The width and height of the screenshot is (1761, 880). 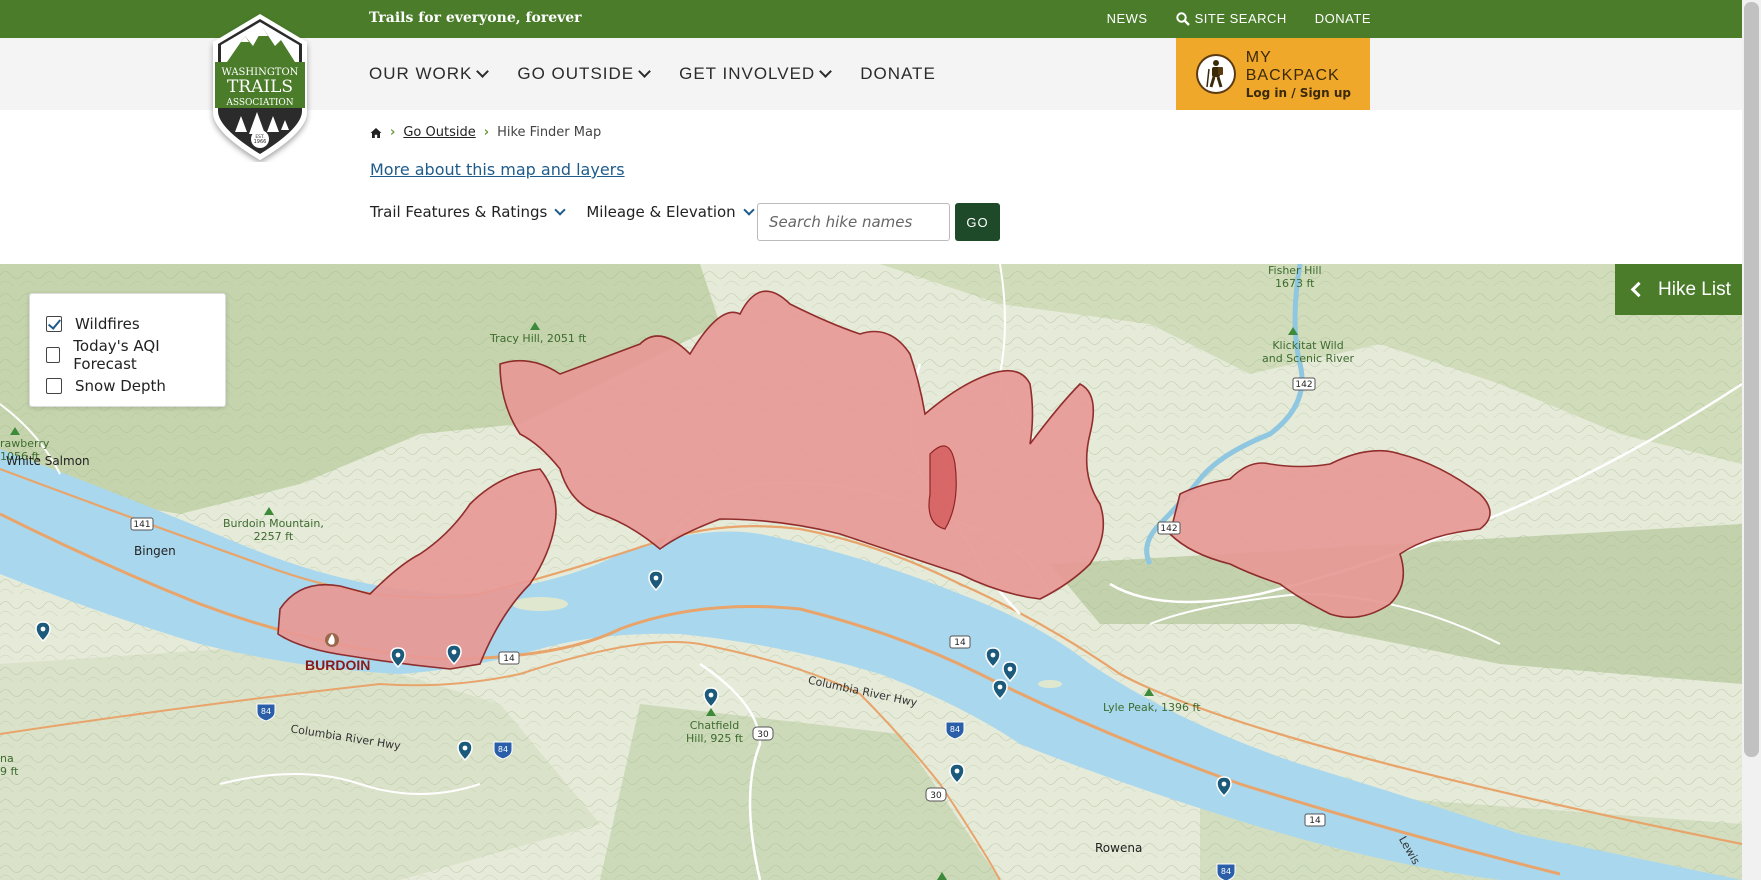 I want to click on trail-features-dropdown: Trail Features & Ratings, so click(x=468, y=212).